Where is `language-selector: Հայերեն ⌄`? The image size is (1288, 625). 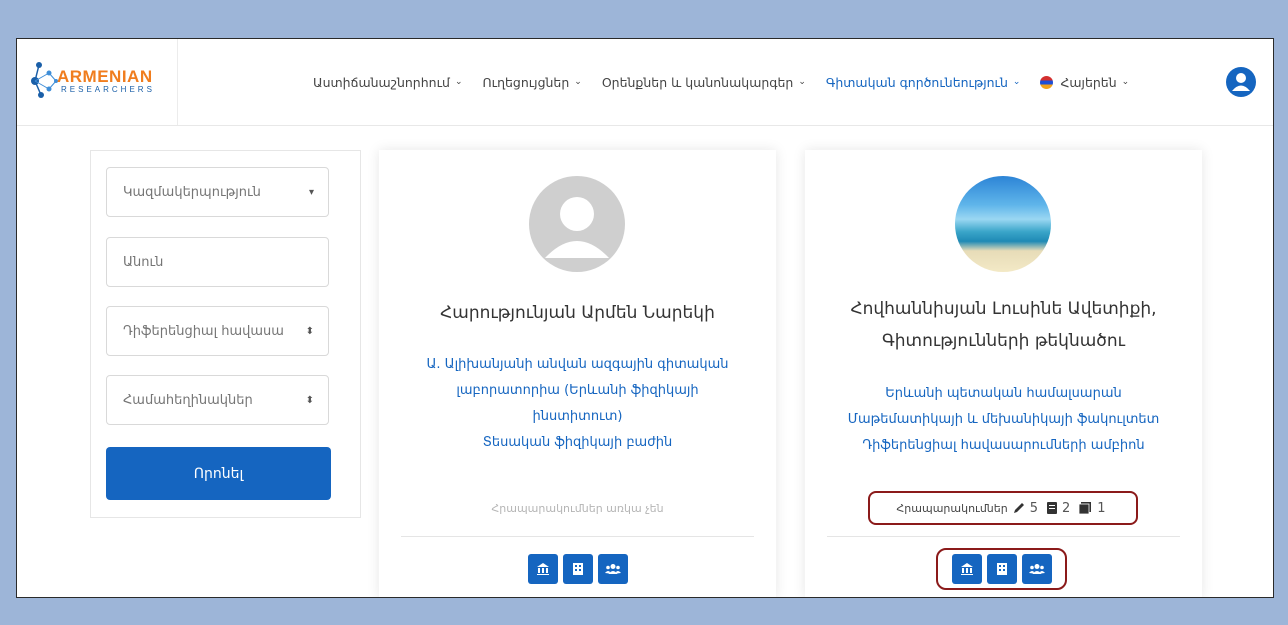
language-selector: Հայերեն ⌄ is located at coordinates (1084, 82).